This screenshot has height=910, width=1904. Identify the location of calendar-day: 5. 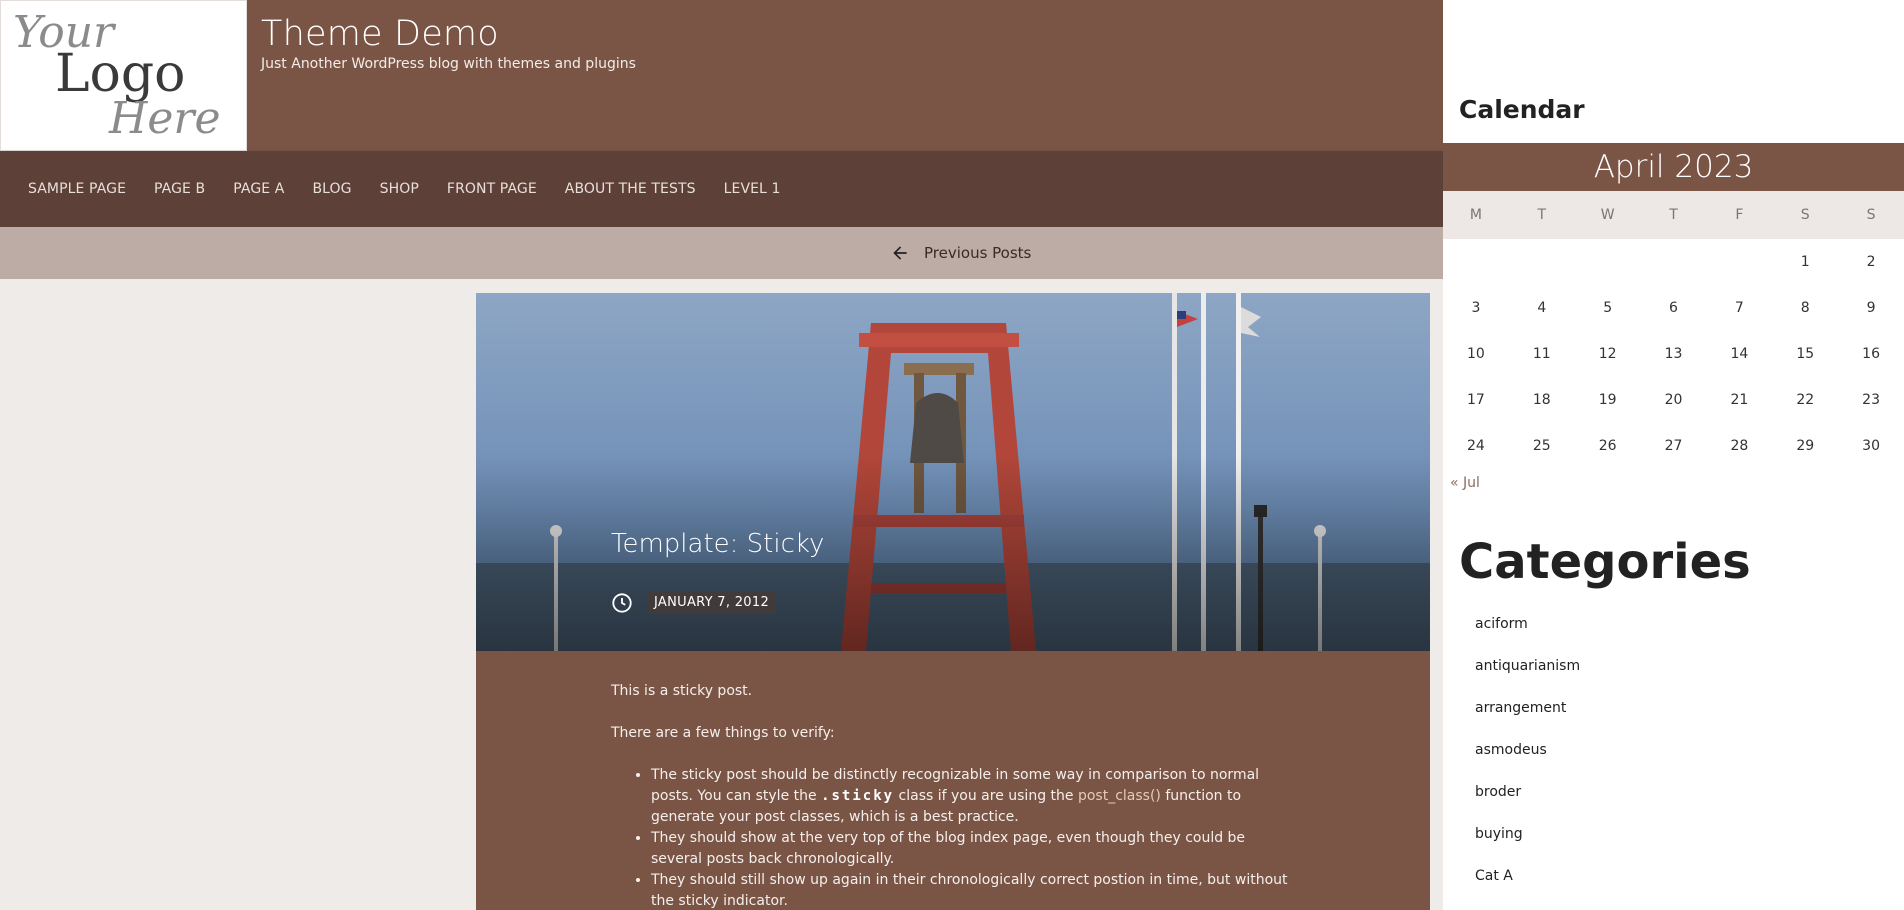
(1608, 308).